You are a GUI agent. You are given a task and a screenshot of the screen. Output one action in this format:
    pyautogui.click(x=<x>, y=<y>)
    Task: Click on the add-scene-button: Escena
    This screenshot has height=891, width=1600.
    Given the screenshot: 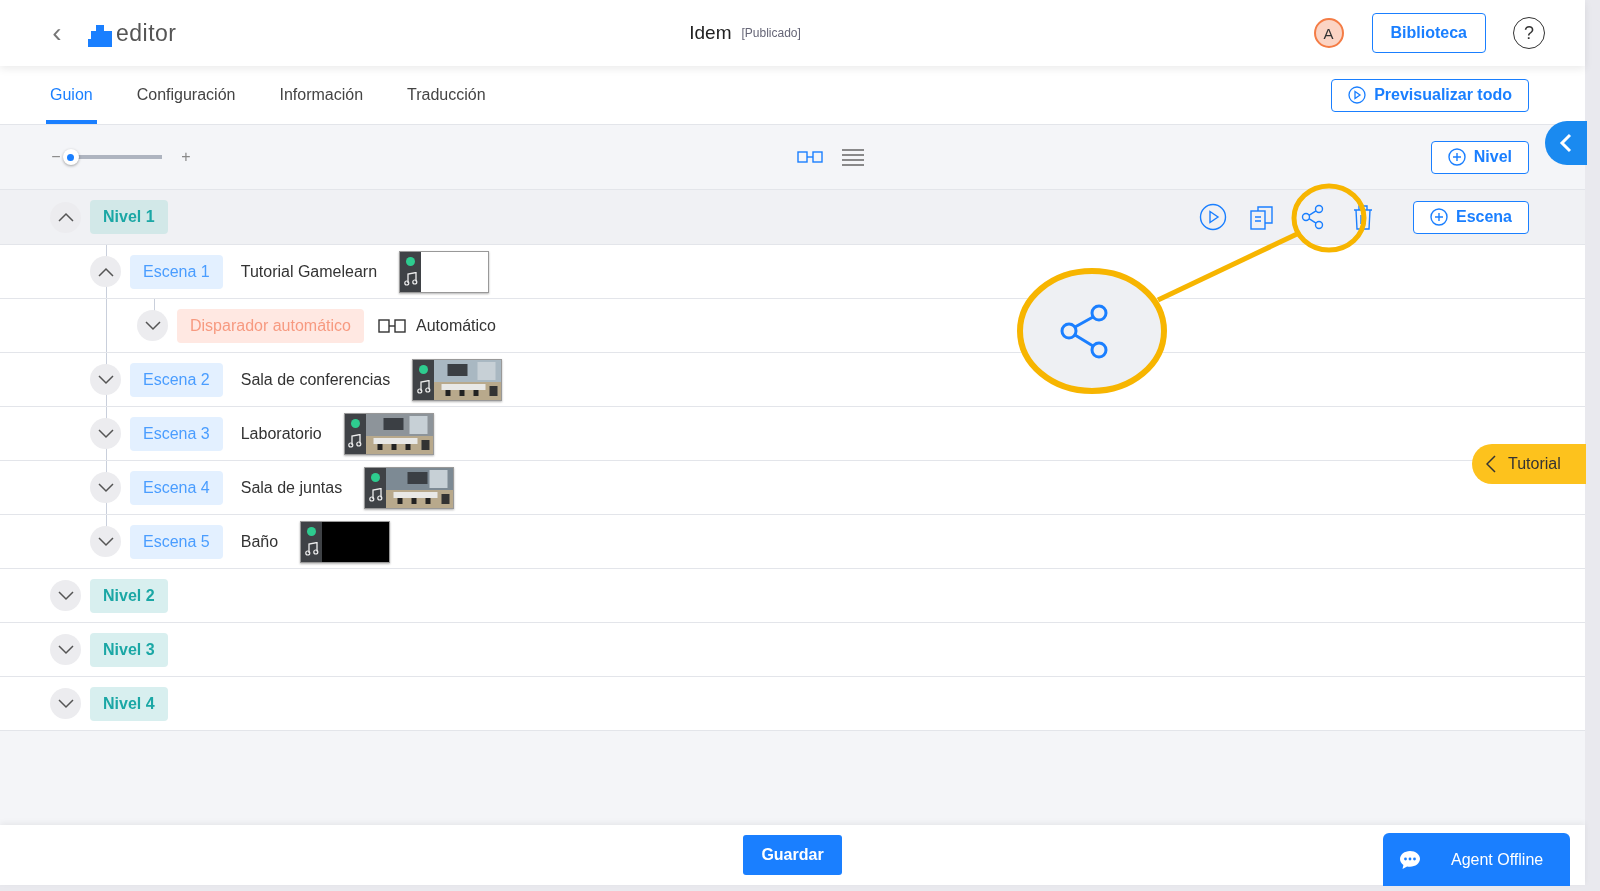 What is the action you would take?
    pyautogui.click(x=1470, y=217)
    